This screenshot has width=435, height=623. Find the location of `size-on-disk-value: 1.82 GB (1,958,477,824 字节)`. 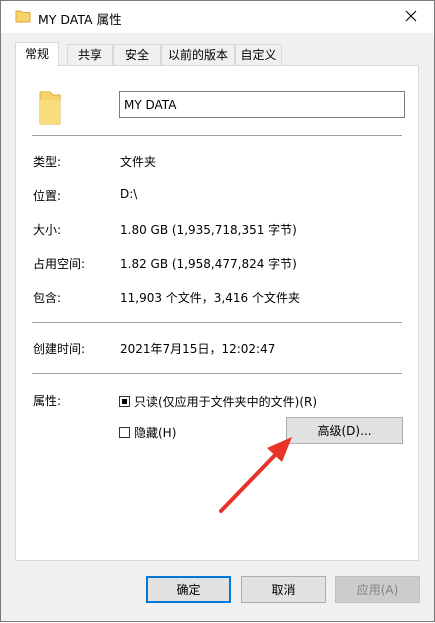

size-on-disk-value: 1.82 GB (1,958,477,824 字节) is located at coordinates (208, 264).